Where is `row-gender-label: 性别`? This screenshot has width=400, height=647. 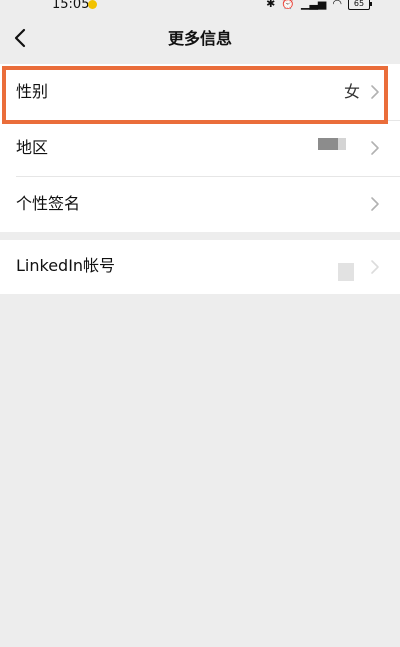
row-gender-label: 性别 is located at coordinates (32, 91).